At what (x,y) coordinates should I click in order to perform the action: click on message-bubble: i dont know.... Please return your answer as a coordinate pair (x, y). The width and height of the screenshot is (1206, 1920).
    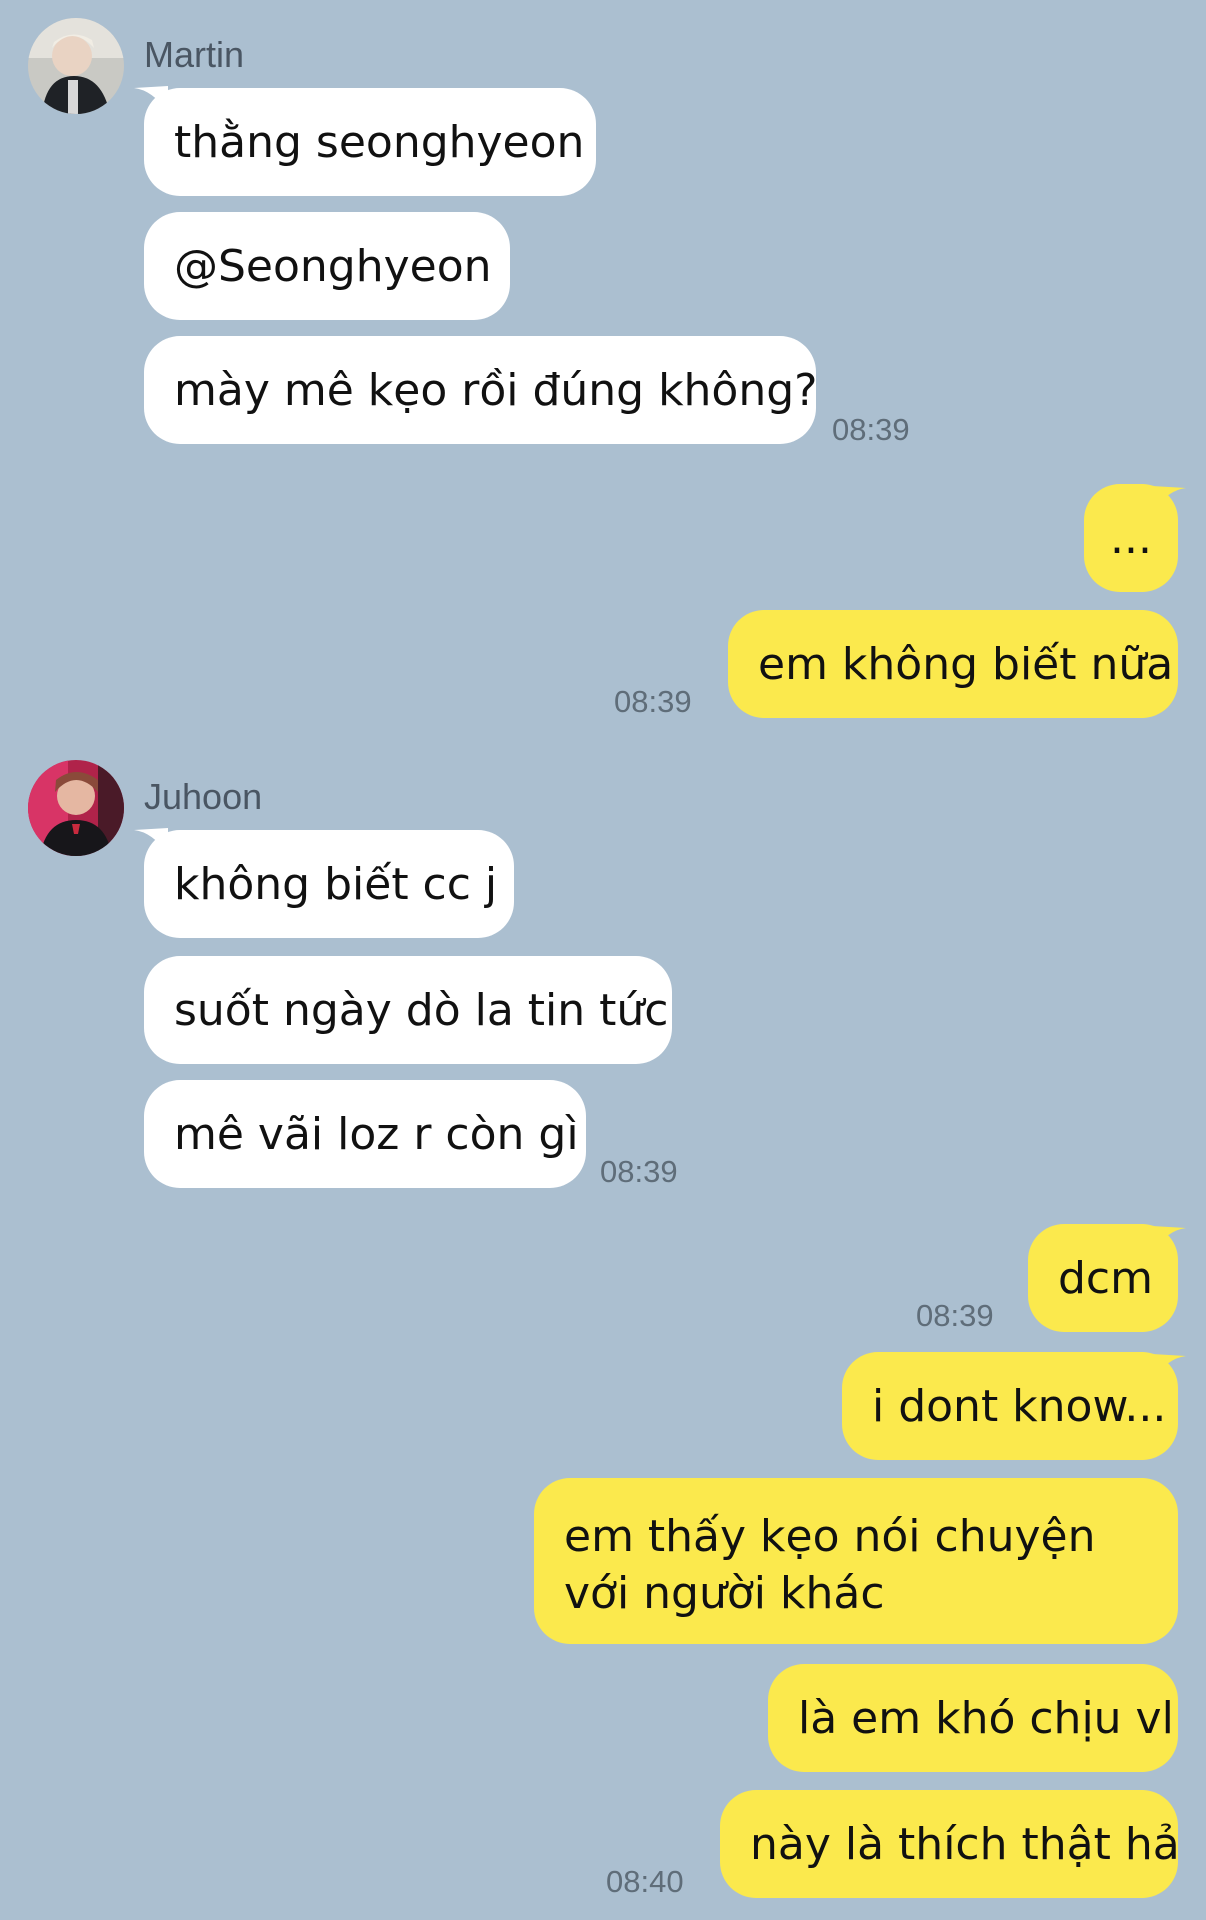
    Looking at the image, I should click on (1010, 1406).